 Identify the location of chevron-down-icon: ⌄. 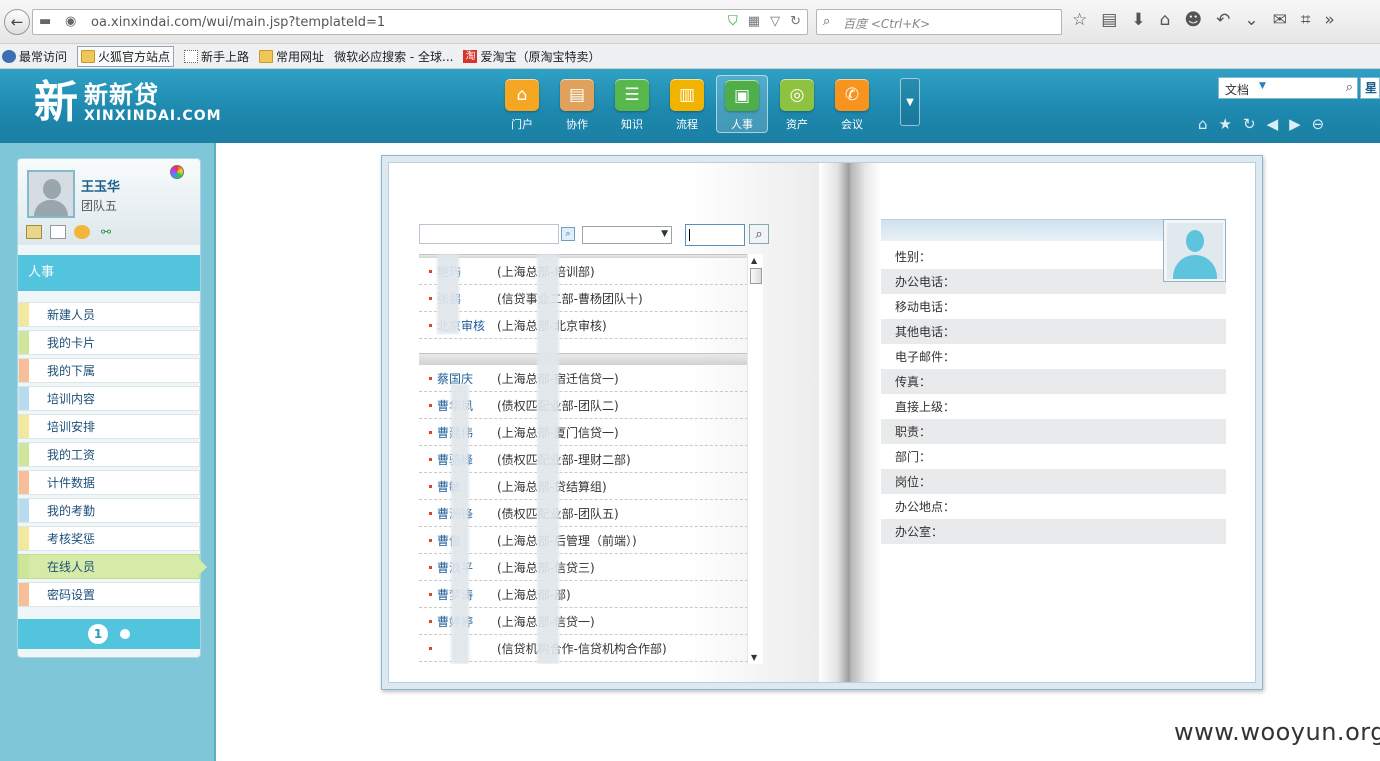
(1251, 20).